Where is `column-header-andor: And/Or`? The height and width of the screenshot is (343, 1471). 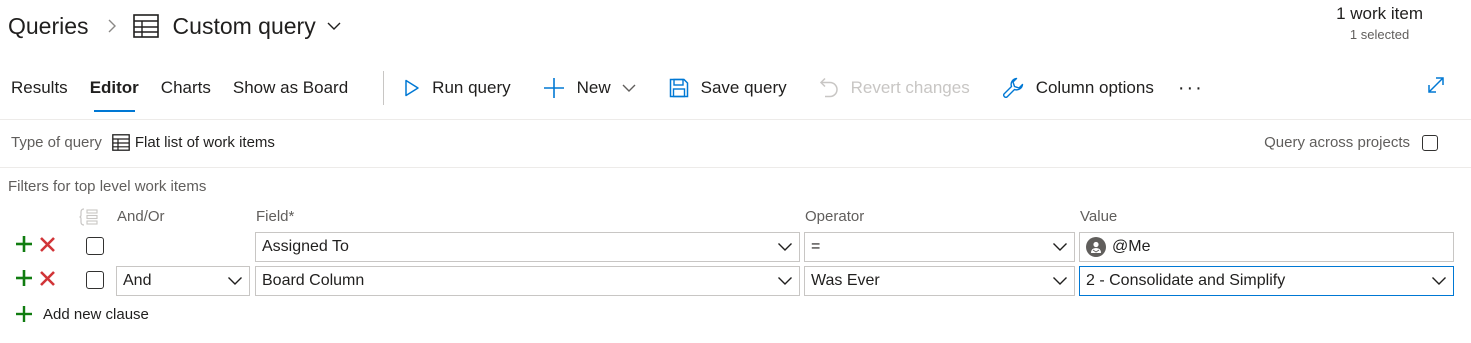
column-header-andor: And/Or is located at coordinates (141, 216).